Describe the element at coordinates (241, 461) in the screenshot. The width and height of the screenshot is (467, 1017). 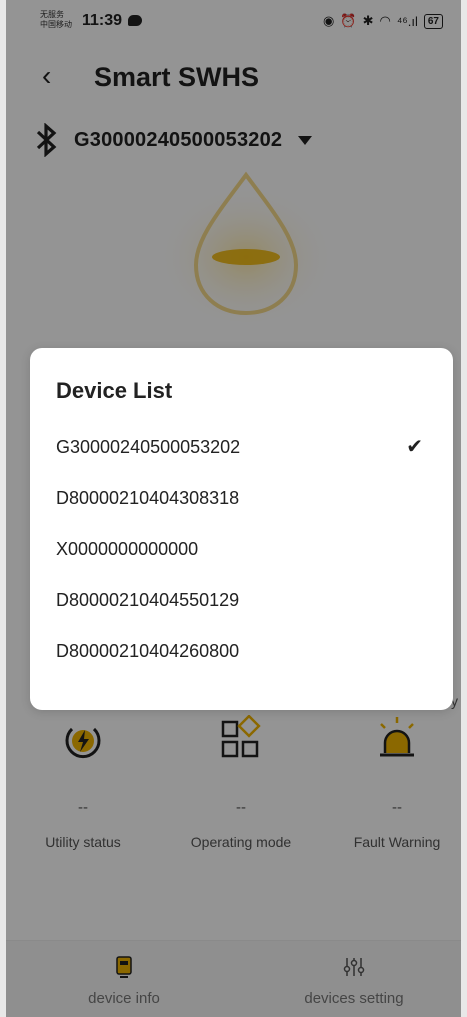
I see `device-list-item: G30000240500053202 ✔` at that location.